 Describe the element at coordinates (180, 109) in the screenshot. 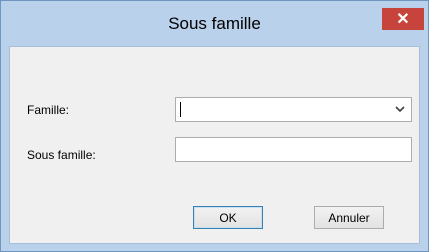

I see `text-cursor` at that location.